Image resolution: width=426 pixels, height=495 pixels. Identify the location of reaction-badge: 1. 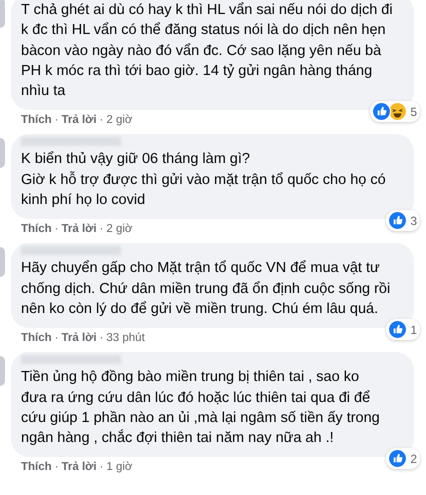
(403, 329).